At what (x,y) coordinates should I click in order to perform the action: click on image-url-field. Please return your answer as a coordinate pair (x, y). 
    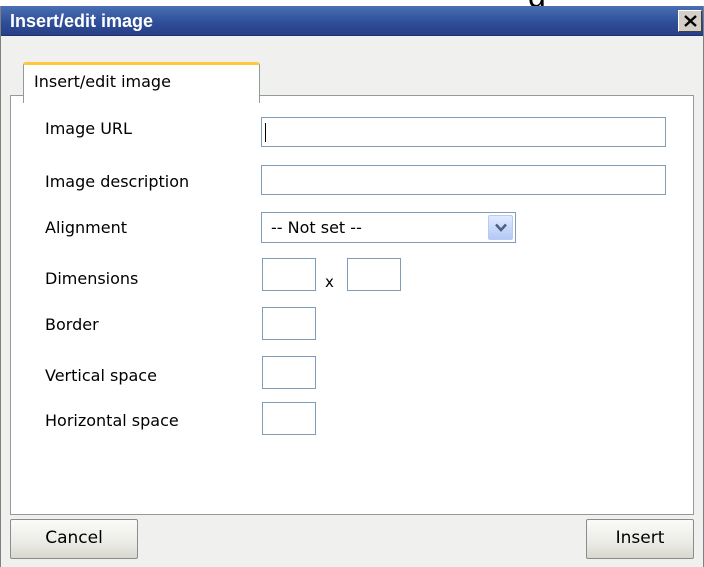
    Looking at the image, I should click on (463, 132).